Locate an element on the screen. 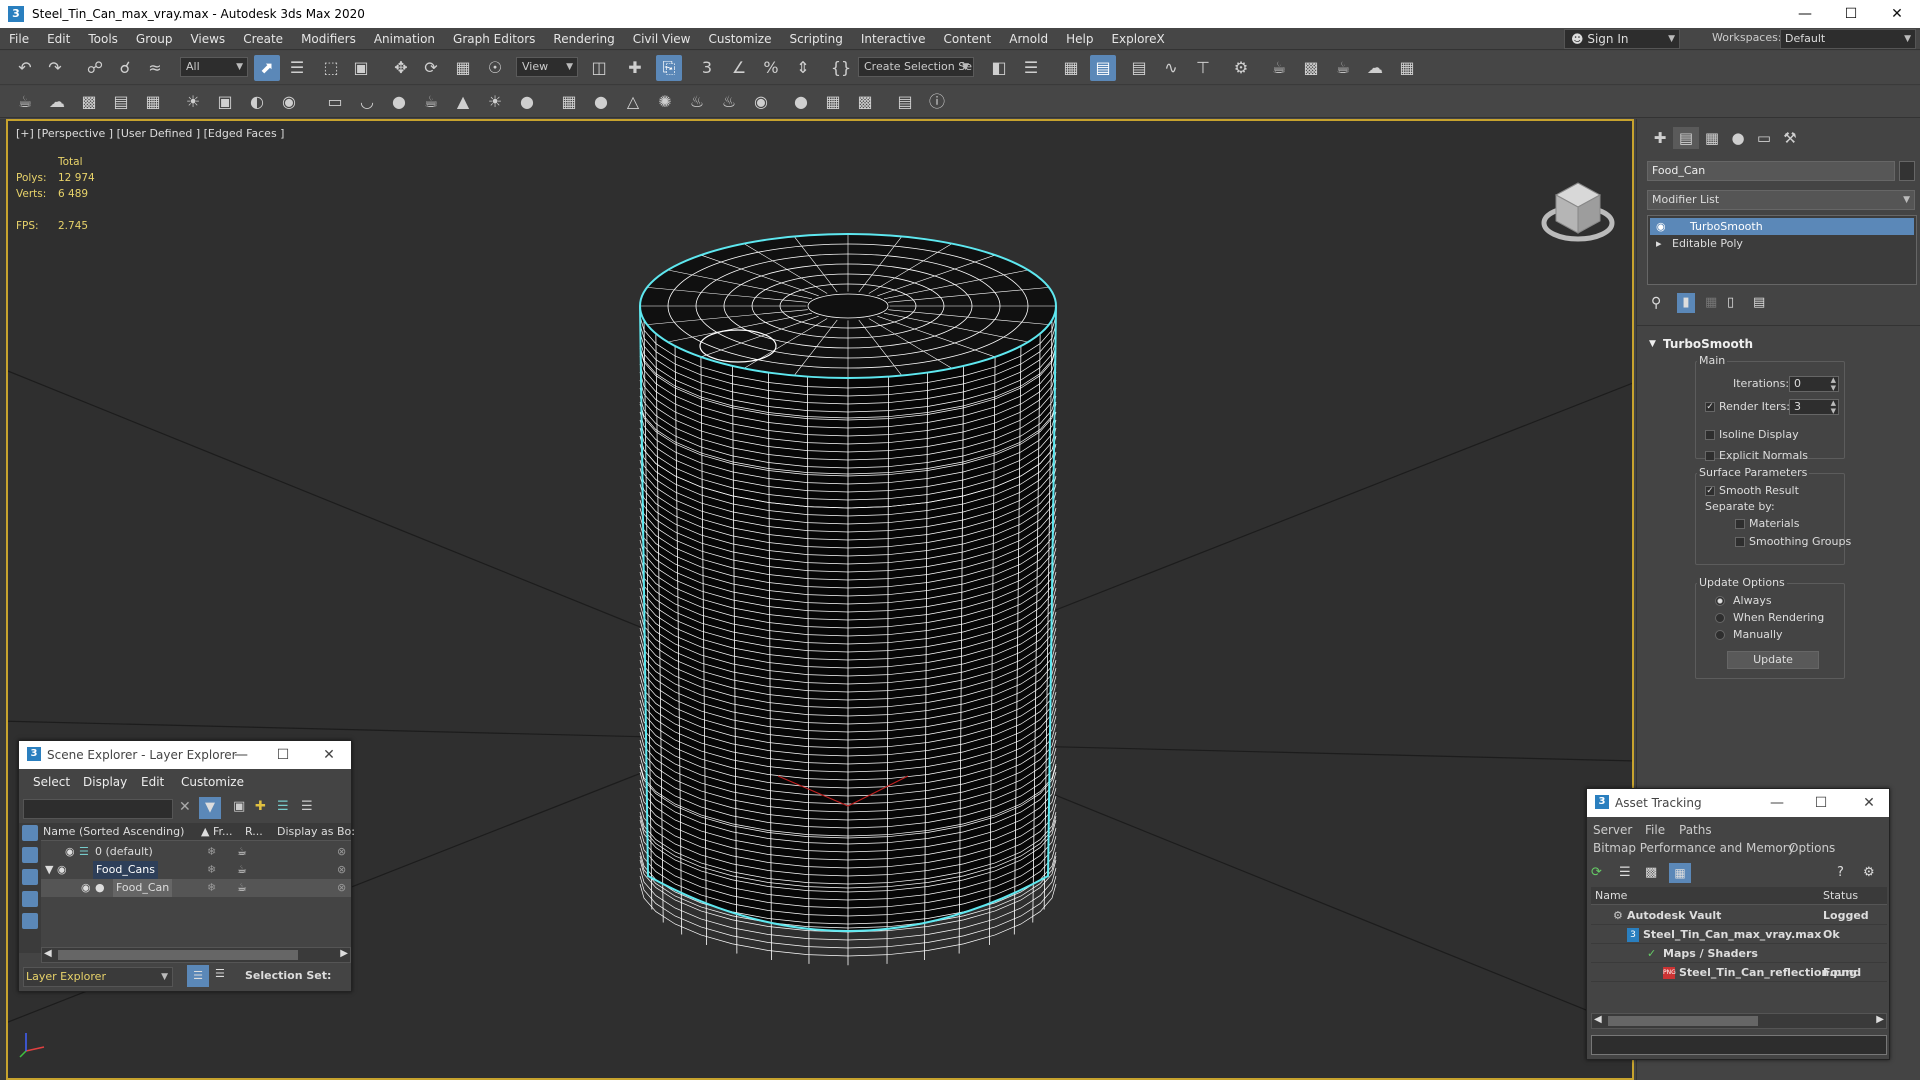 The height and width of the screenshot is (1080, 1920). expand-arrow-icon: ▸ is located at coordinates (1659, 243).